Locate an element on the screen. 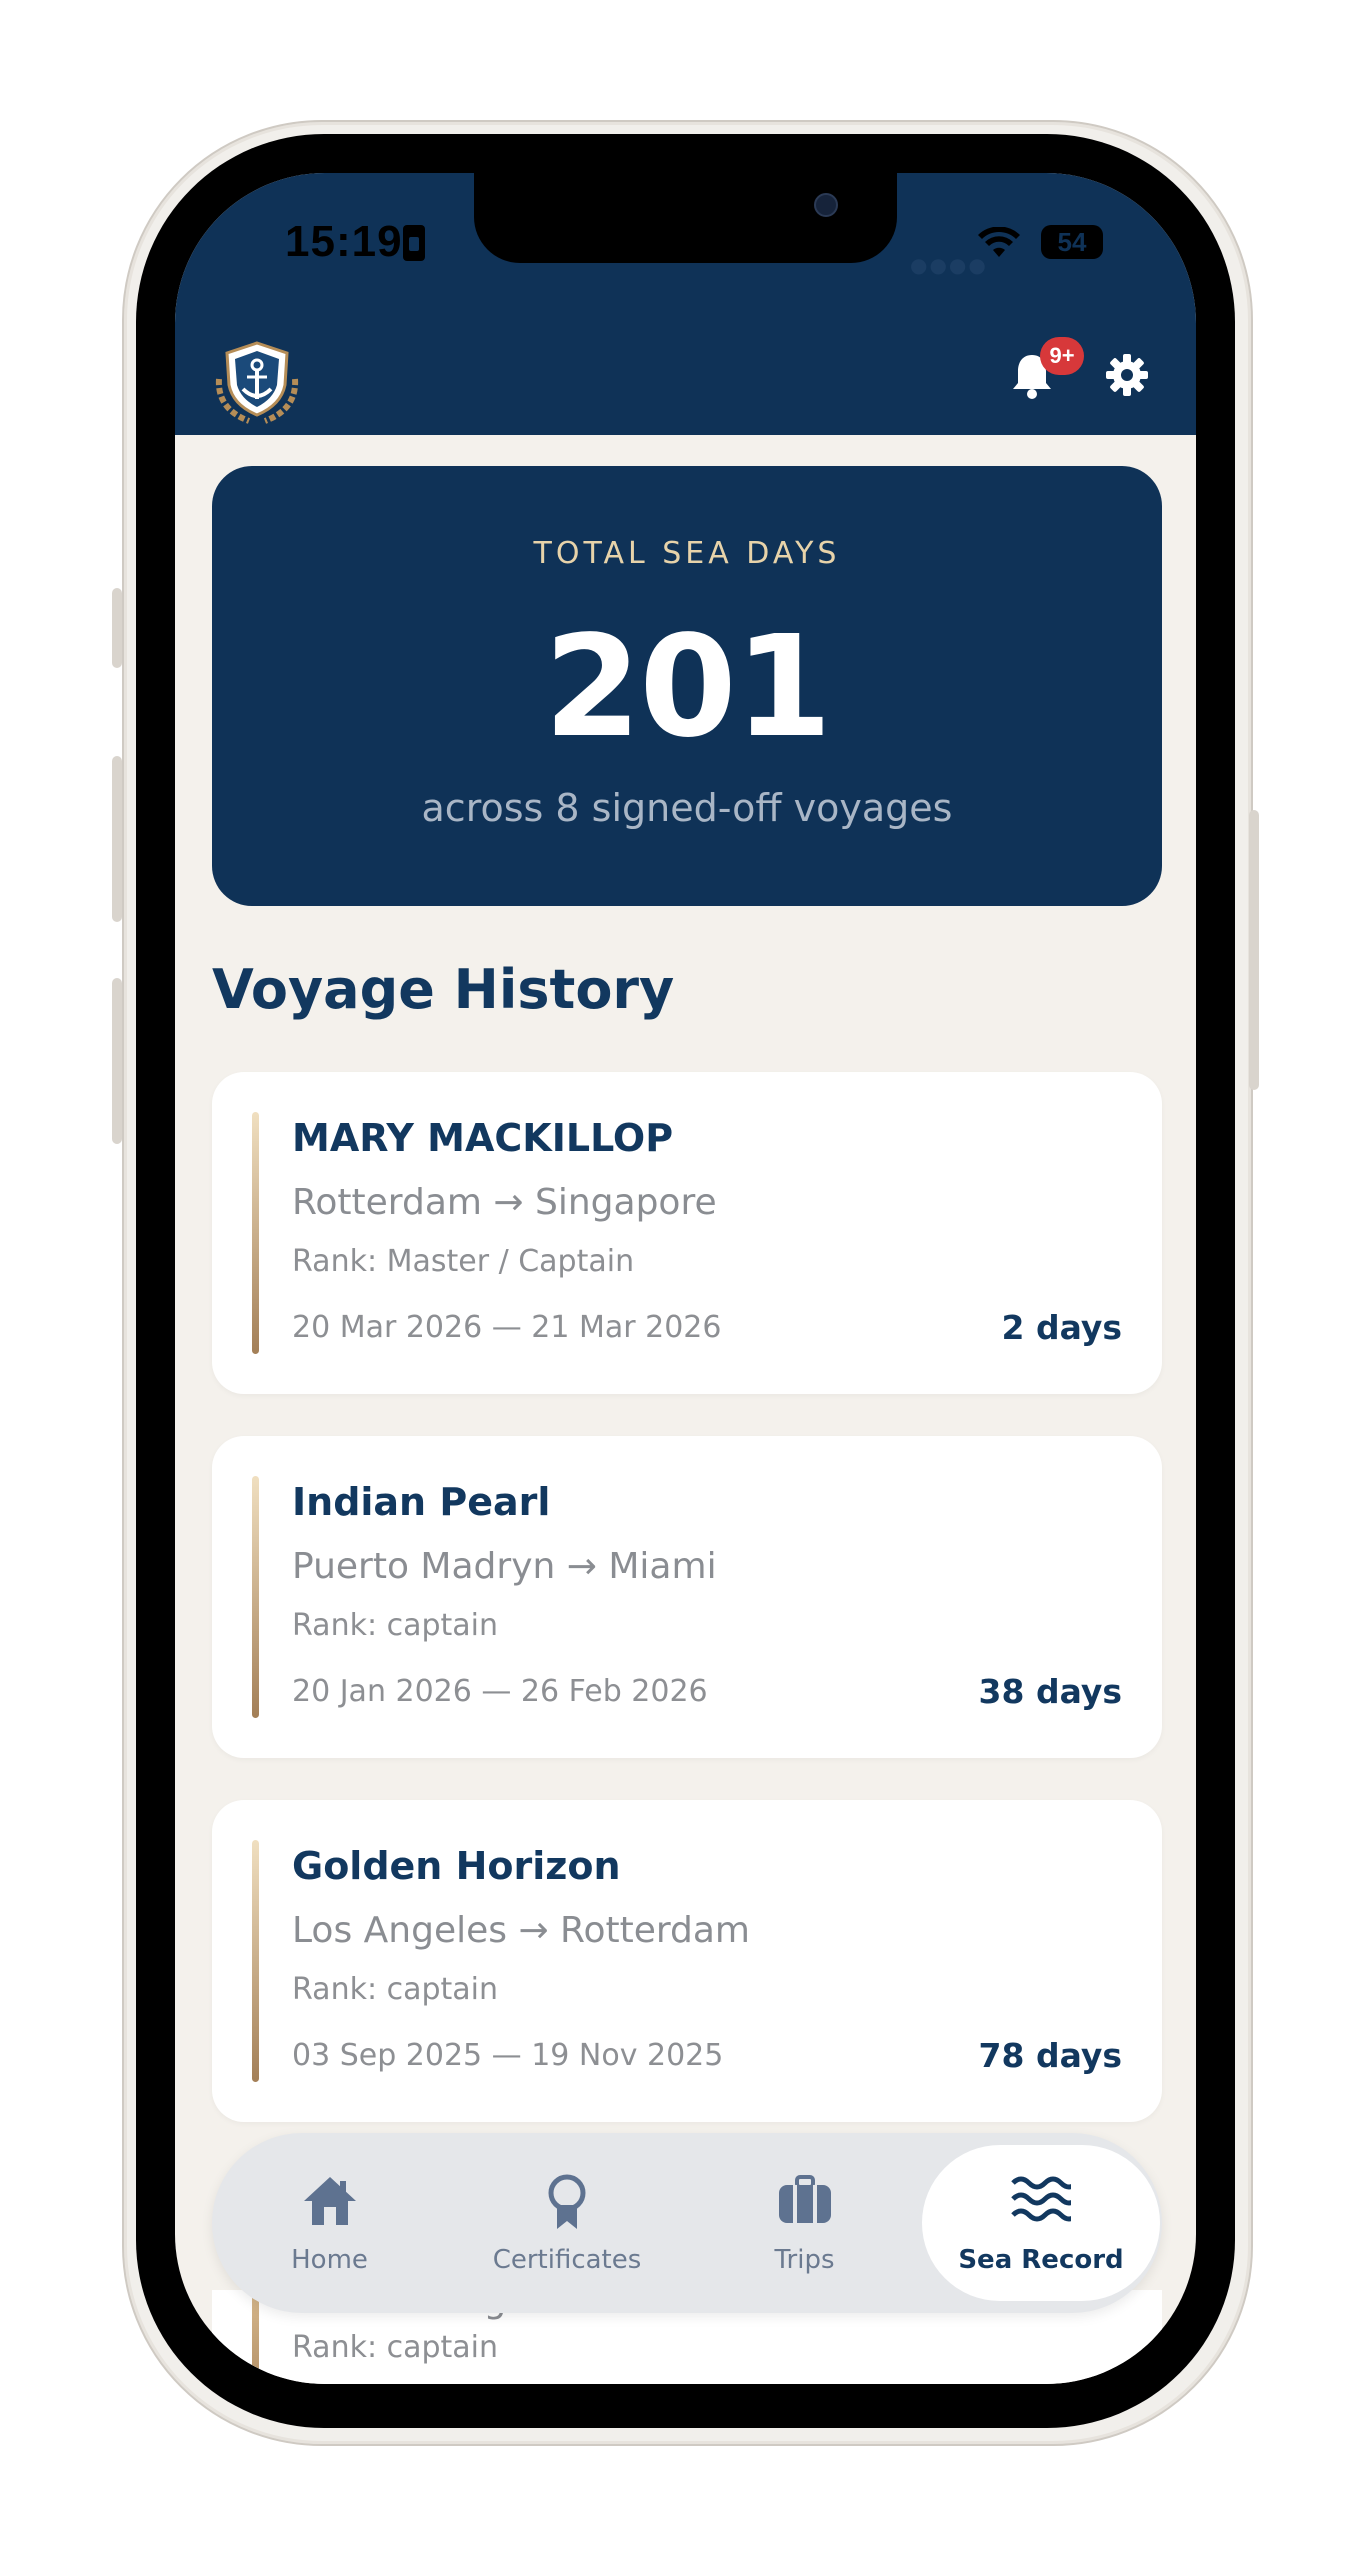  vessel-name: Golden Horizon is located at coordinates (456, 1866).